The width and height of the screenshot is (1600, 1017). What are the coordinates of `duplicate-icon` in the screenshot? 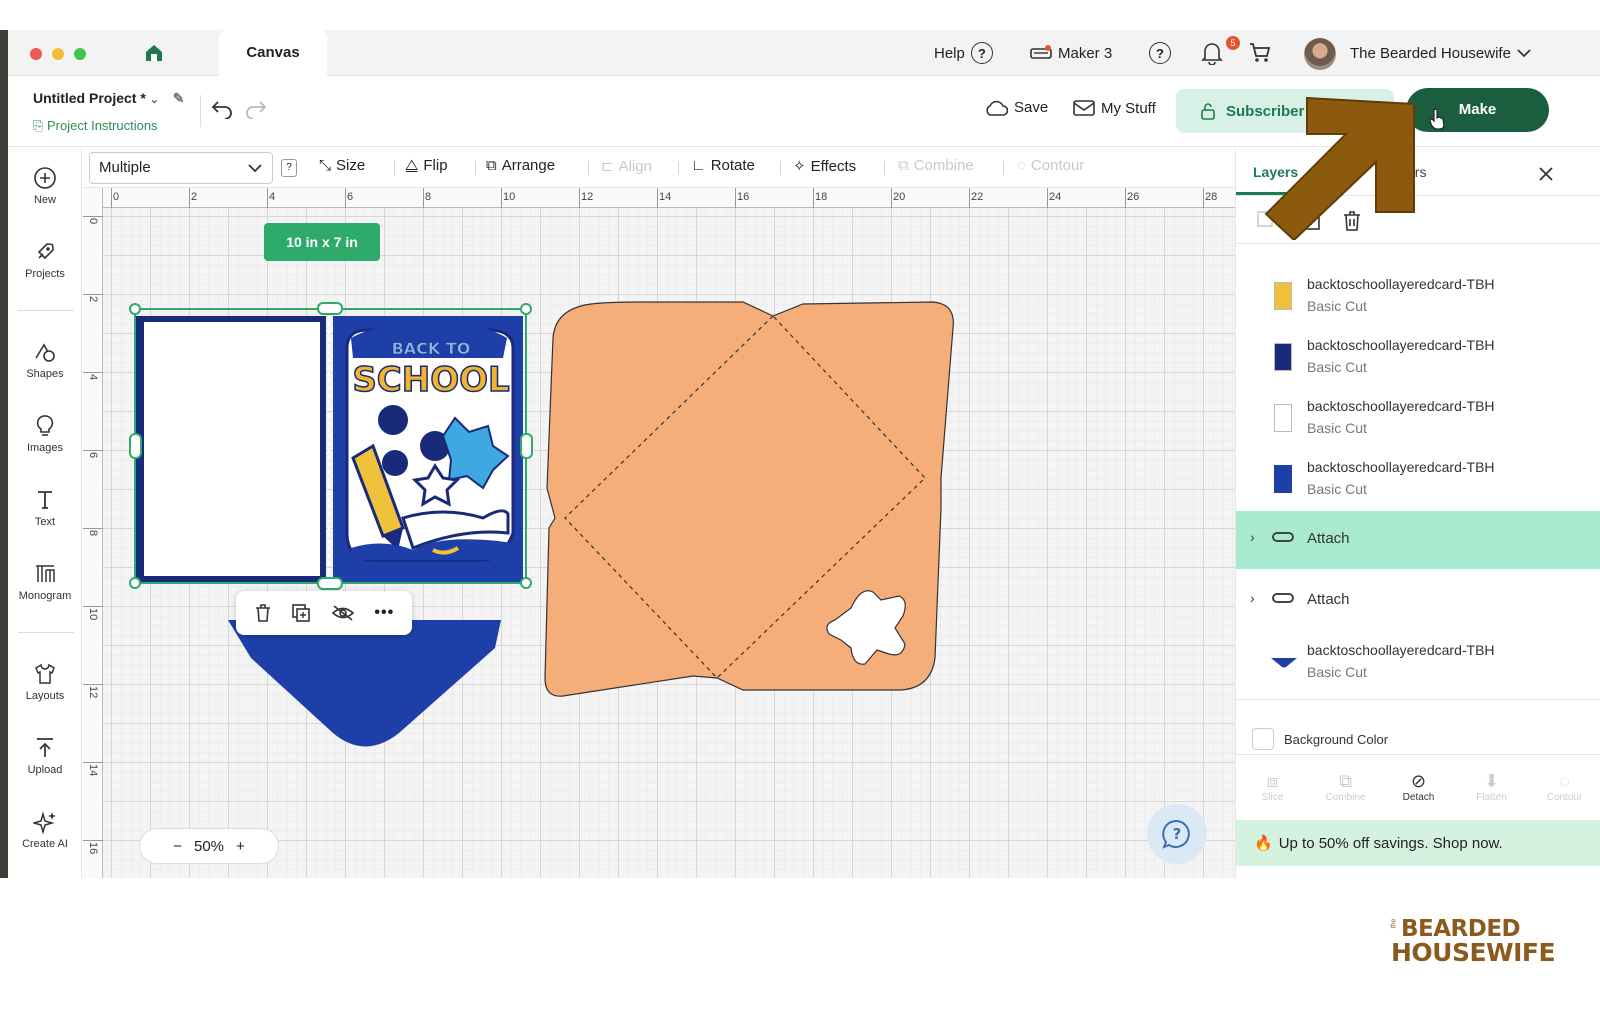 It's located at (301, 613).